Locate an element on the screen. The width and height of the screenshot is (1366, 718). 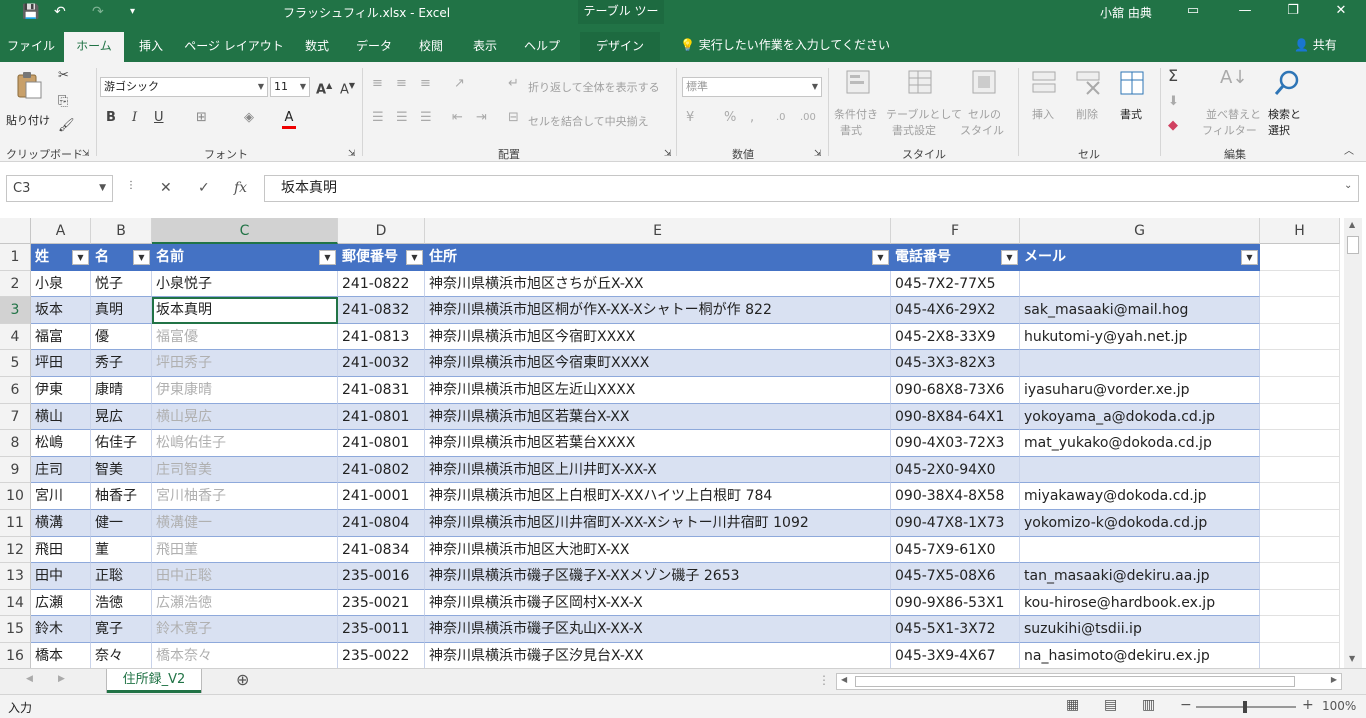
user-name: 小舘 由典 is located at coordinates (1126, 12).